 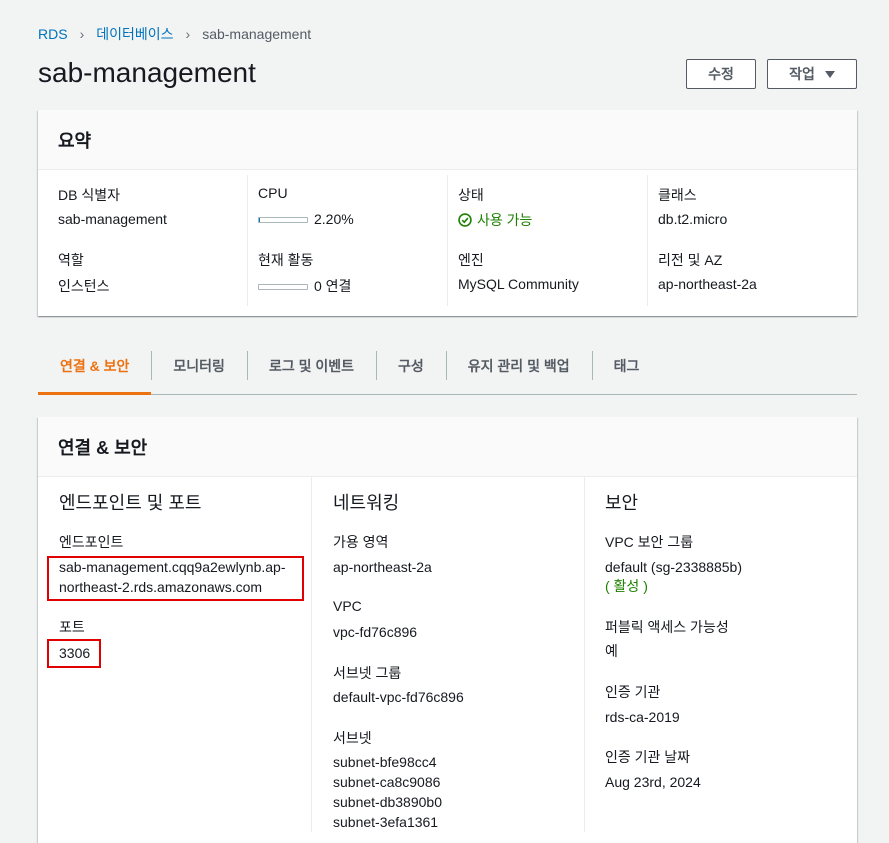 I want to click on edit-button-label: 수정, so click(x=721, y=74).